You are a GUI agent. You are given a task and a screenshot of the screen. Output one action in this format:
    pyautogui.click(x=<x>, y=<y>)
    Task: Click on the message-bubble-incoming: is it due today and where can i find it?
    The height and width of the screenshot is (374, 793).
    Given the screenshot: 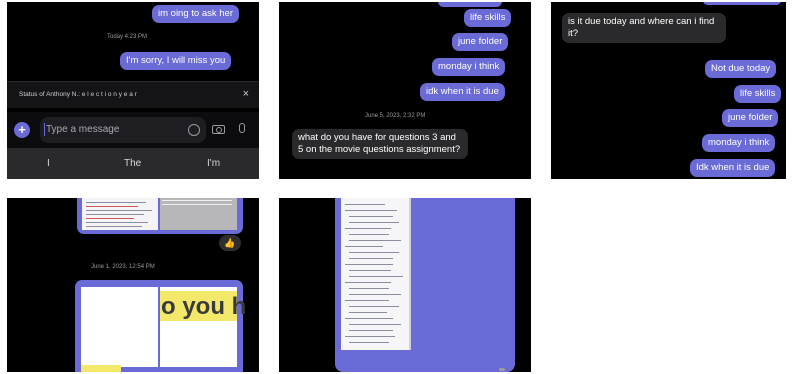 What is the action you would take?
    pyautogui.click(x=644, y=28)
    